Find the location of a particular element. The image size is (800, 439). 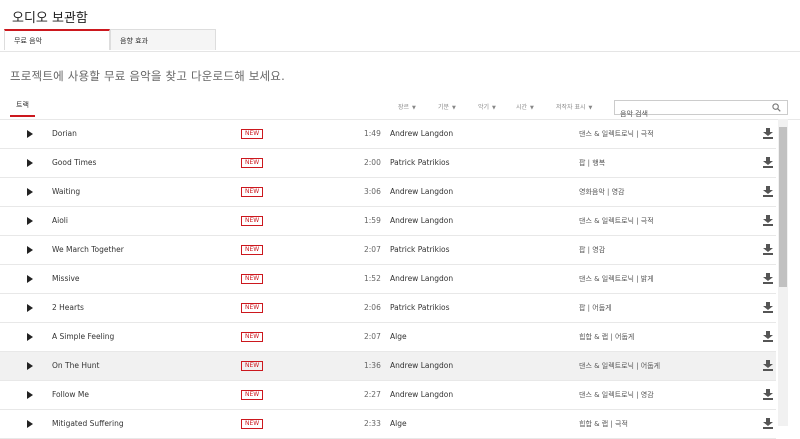

track-genre: 댄스 & 일렉트로닉 | 어둡게 is located at coordinates (620, 366).